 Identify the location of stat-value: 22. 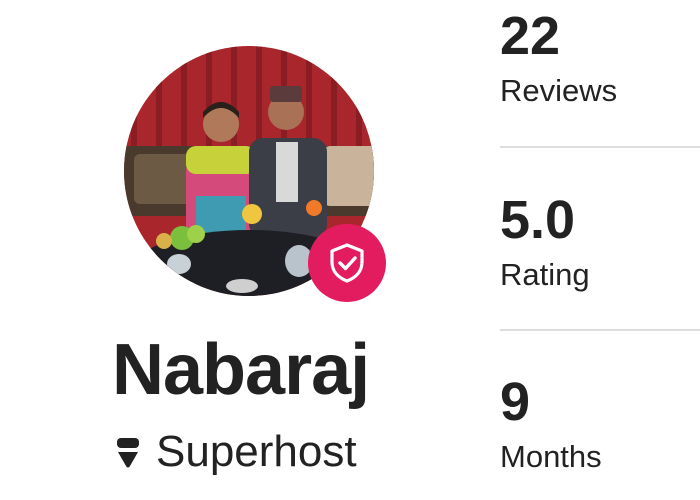
(530, 36).